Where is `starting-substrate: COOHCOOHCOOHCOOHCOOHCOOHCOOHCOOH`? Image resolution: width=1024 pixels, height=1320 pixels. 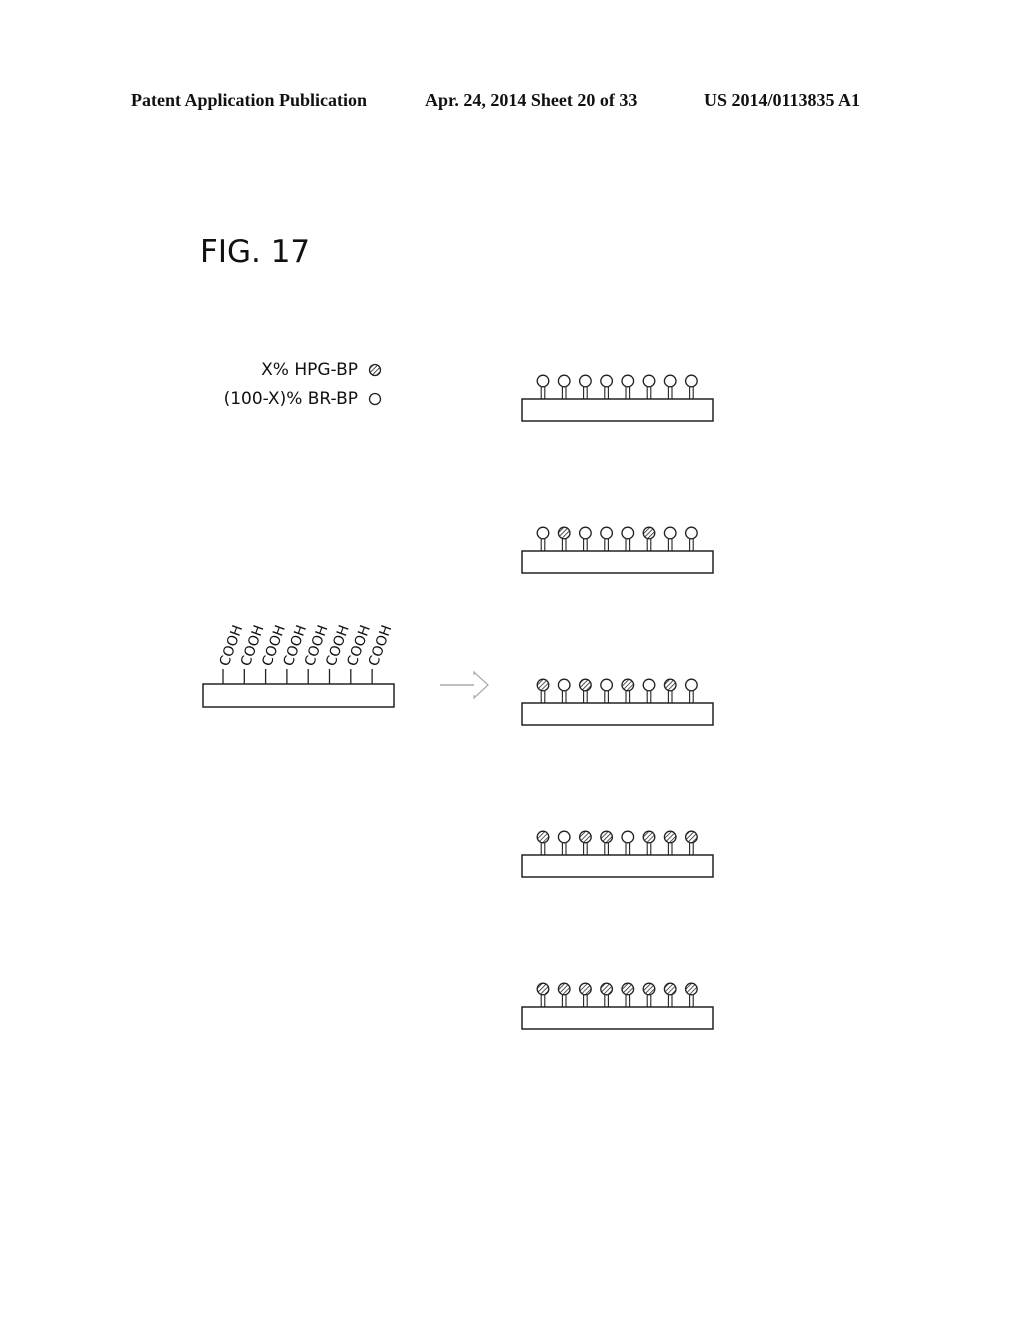 starting-substrate: COOHCOOHCOOHCOOHCOOHCOOHCOOHCOOH is located at coordinates (298, 665).